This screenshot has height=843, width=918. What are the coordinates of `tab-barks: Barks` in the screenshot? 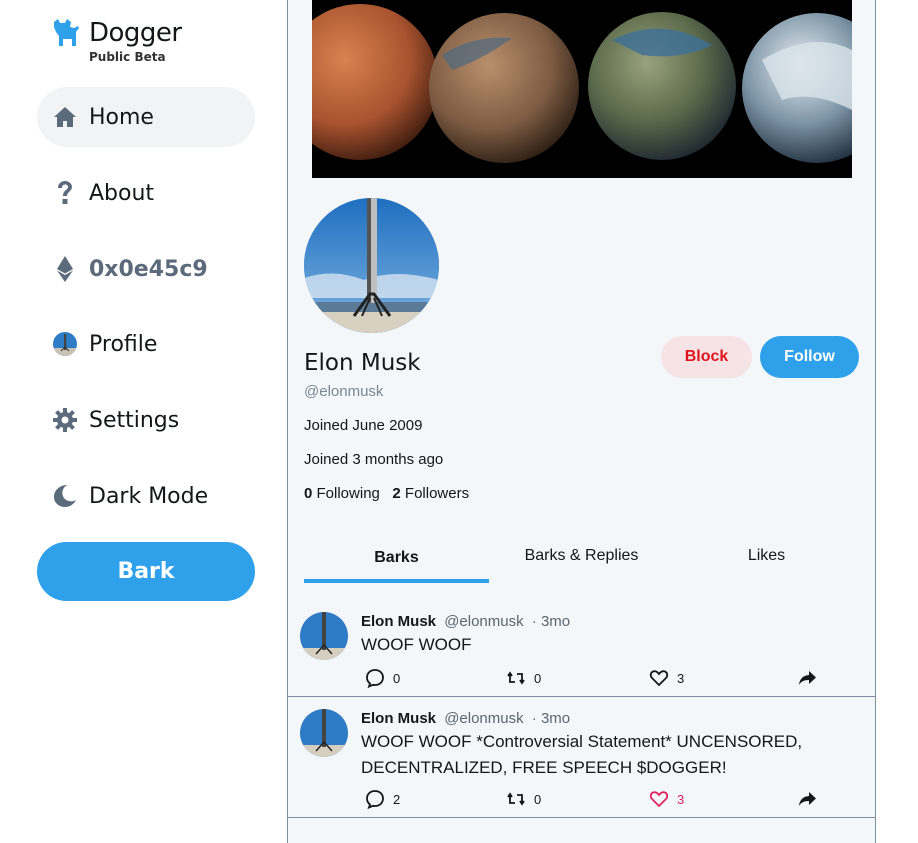 It's located at (396, 558).